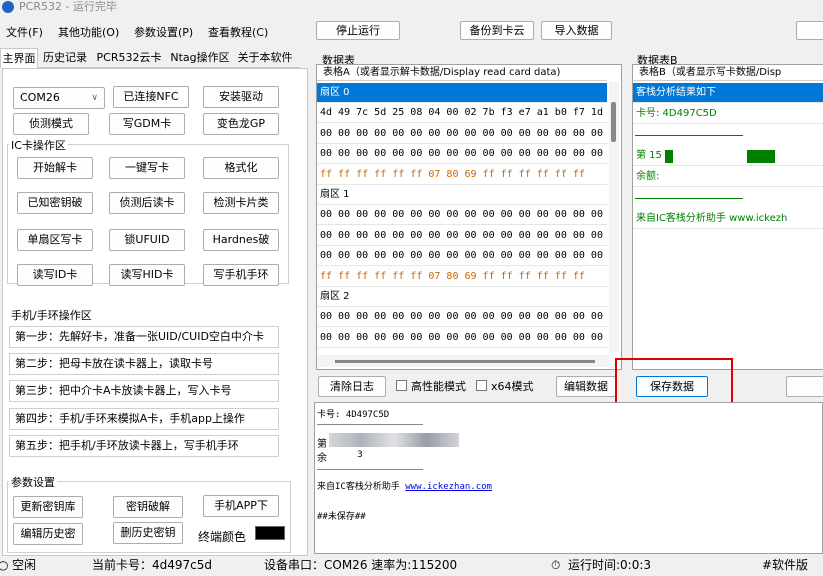  I want to click on toolbar-extra-button, so click(809, 30).